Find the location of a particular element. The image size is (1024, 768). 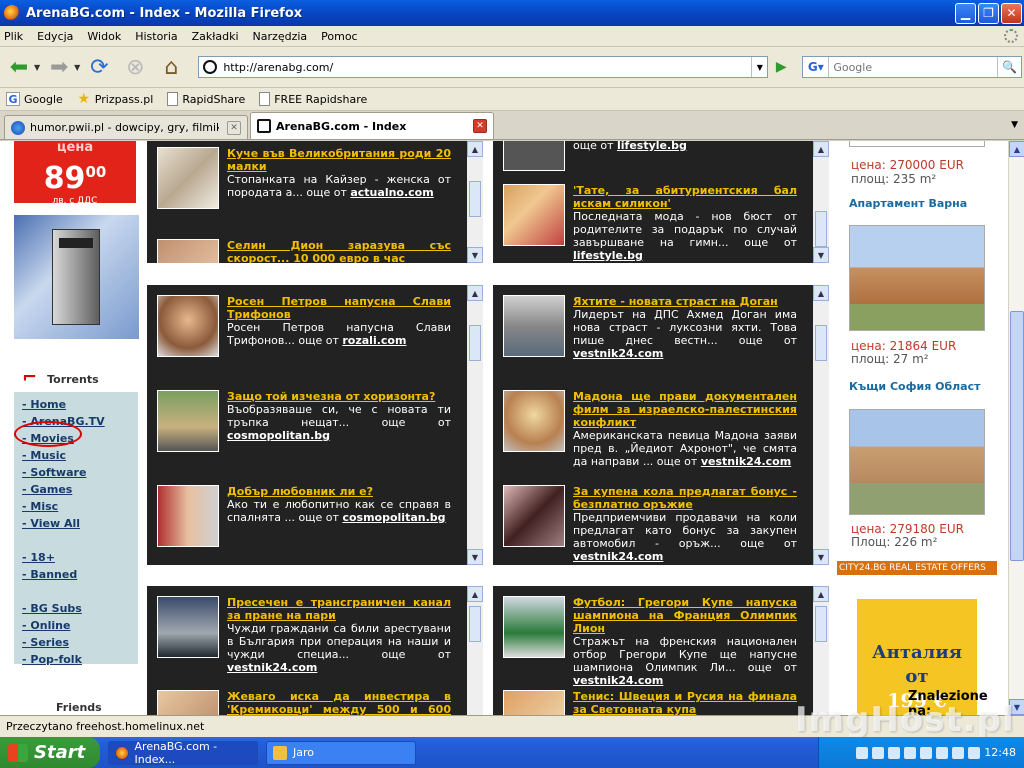

menu-widok: Widok is located at coordinates (104, 36).